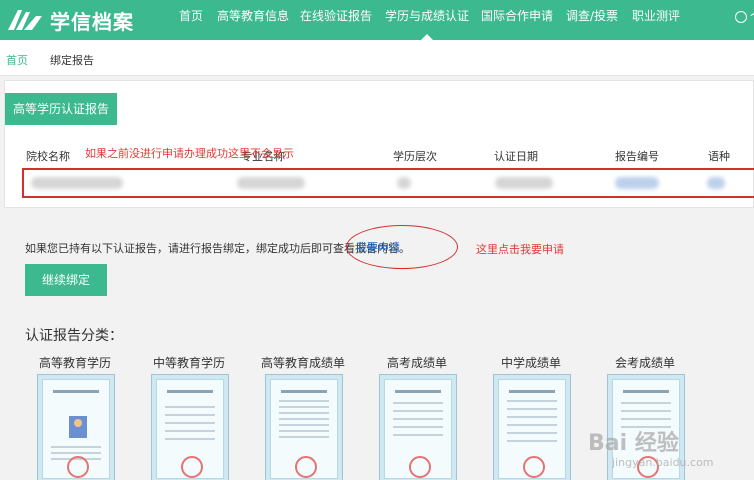  Describe the element at coordinates (530, 363) in the screenshot. I see `category-label: 中学成绩单` at that location.